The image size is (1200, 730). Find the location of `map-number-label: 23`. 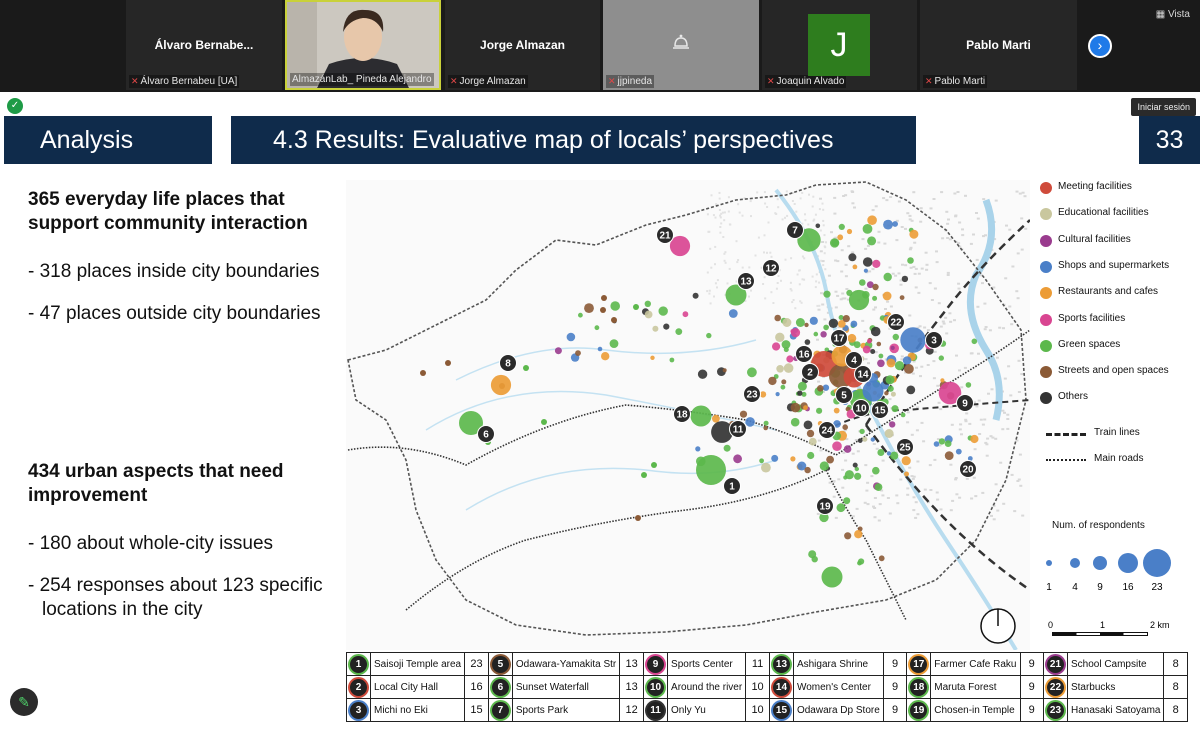

map-number-label: 23 is located at coordinates (752, 394).